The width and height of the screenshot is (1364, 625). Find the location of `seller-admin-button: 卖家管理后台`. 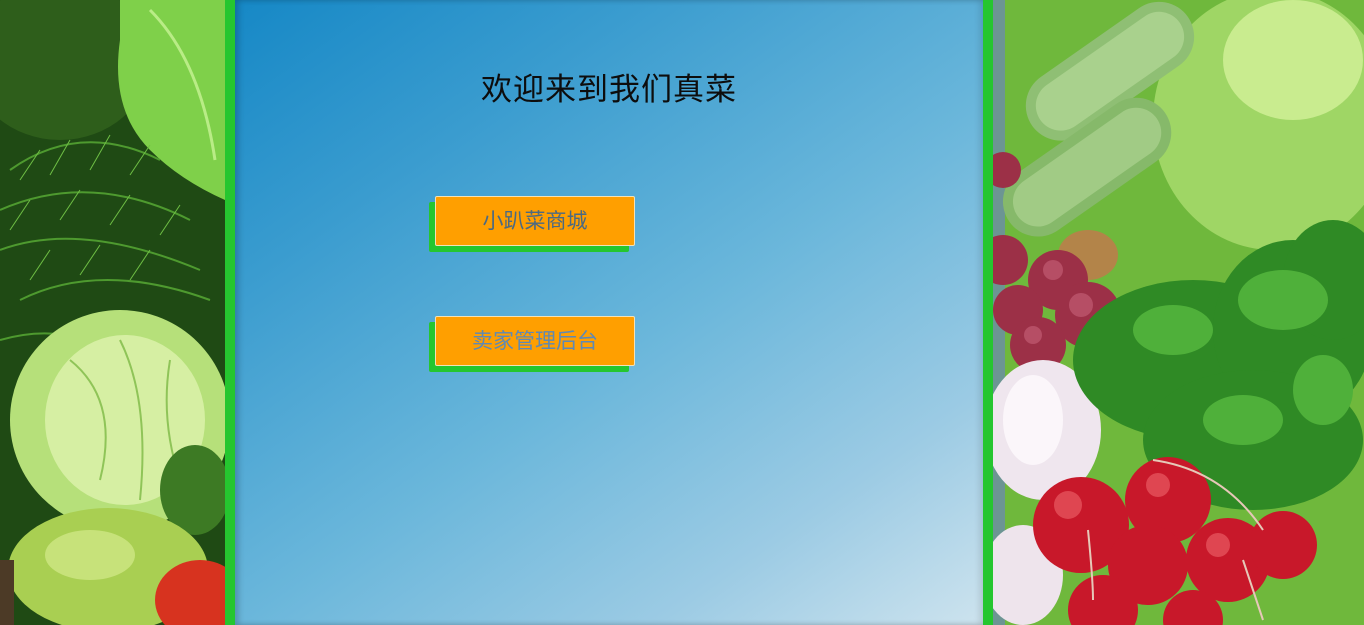

seller-admin-button: 卖家管理后台 is located at coordinates (535, 341).